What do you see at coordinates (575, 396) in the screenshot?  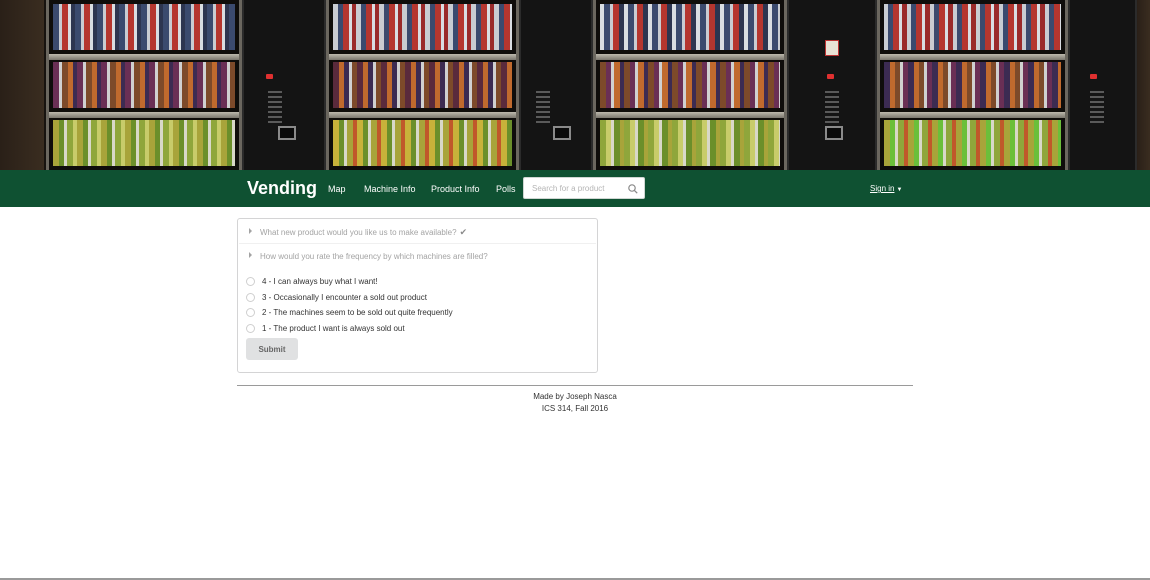 I see `footer-credit: Made by Joseph Nasca` at bounding box center [575, 396].